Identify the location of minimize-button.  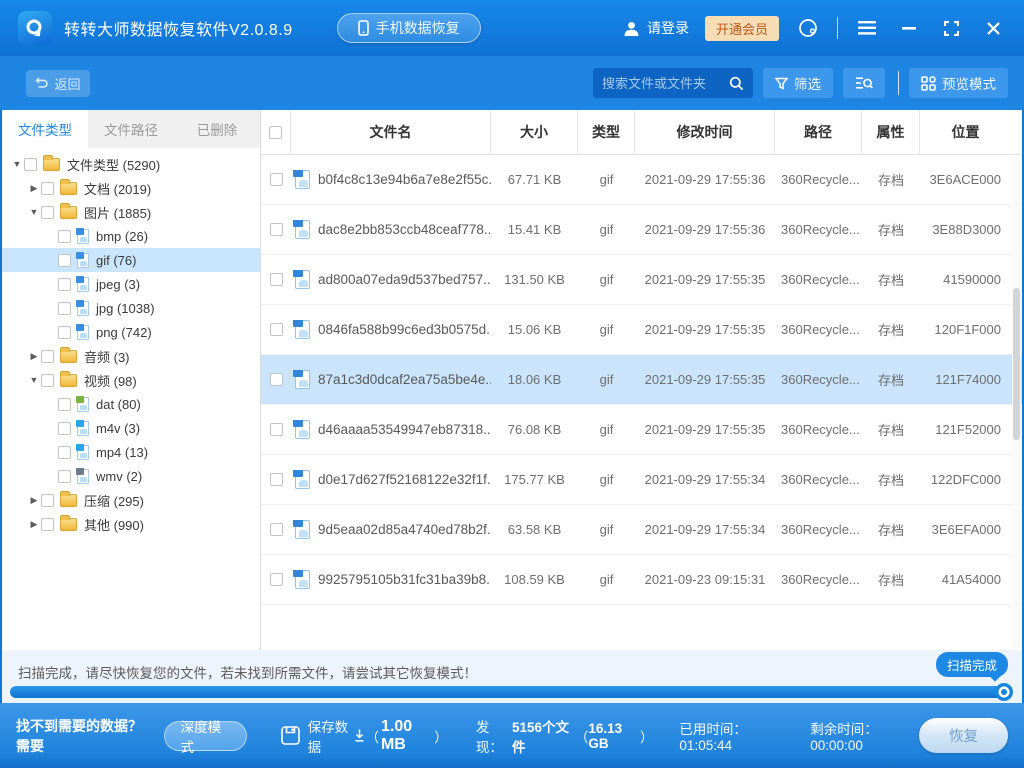
(909, 28).